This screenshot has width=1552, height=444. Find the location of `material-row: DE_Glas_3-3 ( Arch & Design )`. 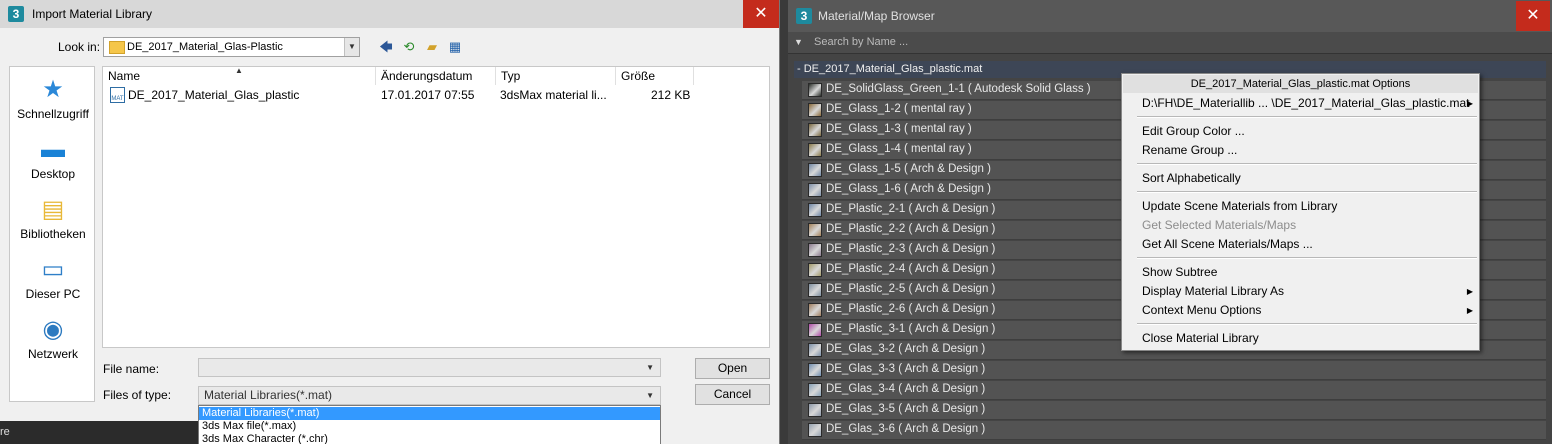

material-row: DE_Glas_3-3 ( Arch & Design ) is located at coordinates (1174, 370).